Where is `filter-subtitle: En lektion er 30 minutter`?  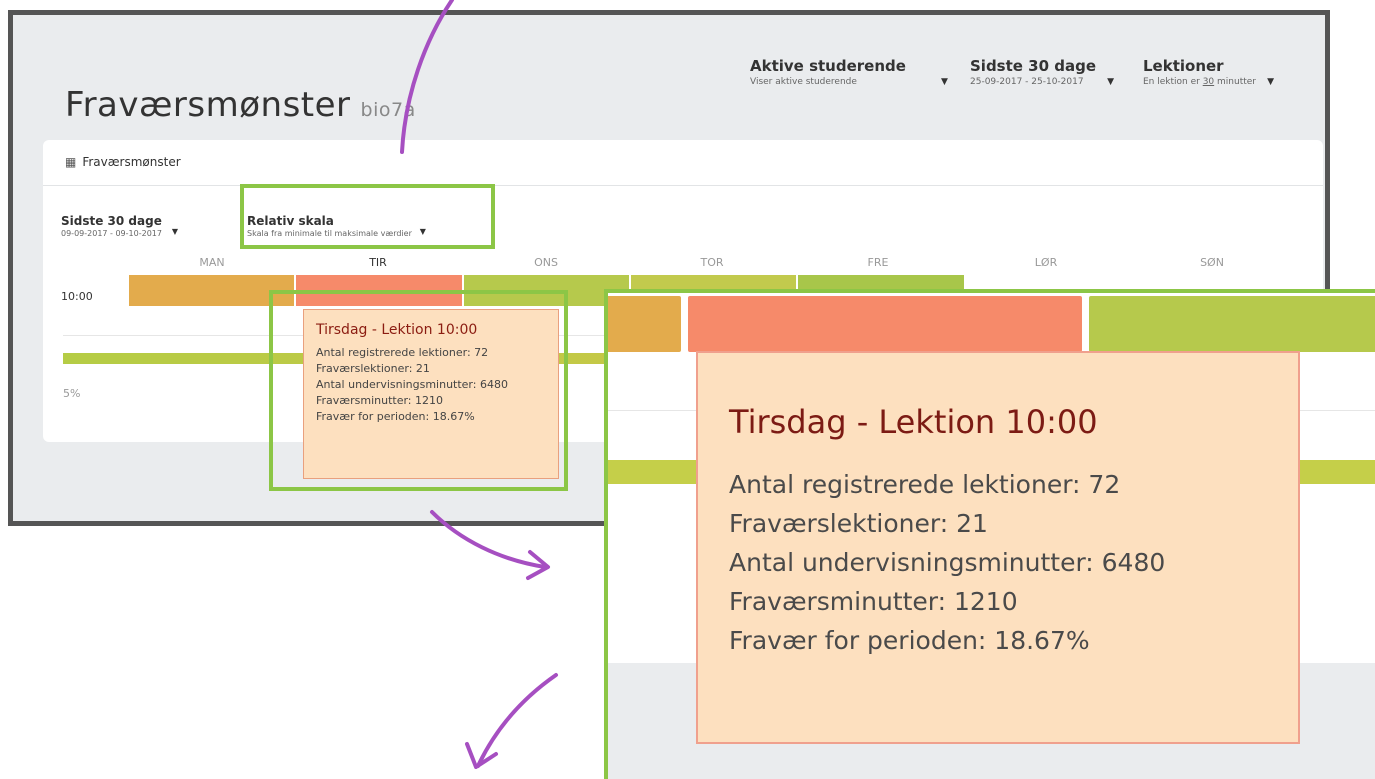 filter-subtitle: En lektion er 30 minutter is located at coordinates (1199, 82).